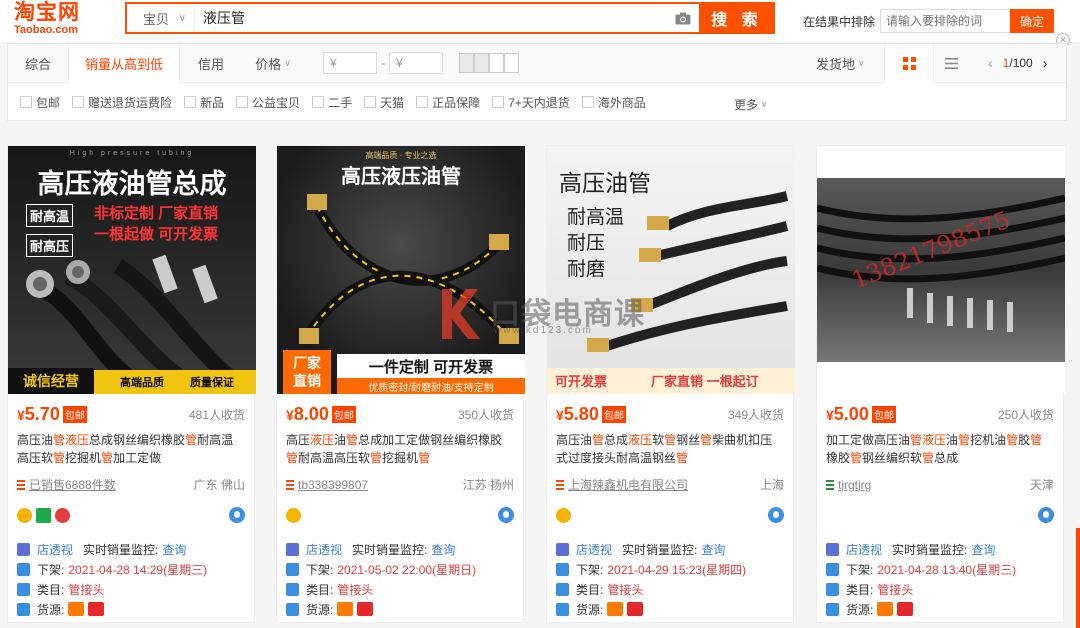 This screenshot has height=628, width=1080. I want to click on filter-baoyou: 包邮, so click(40, 102).